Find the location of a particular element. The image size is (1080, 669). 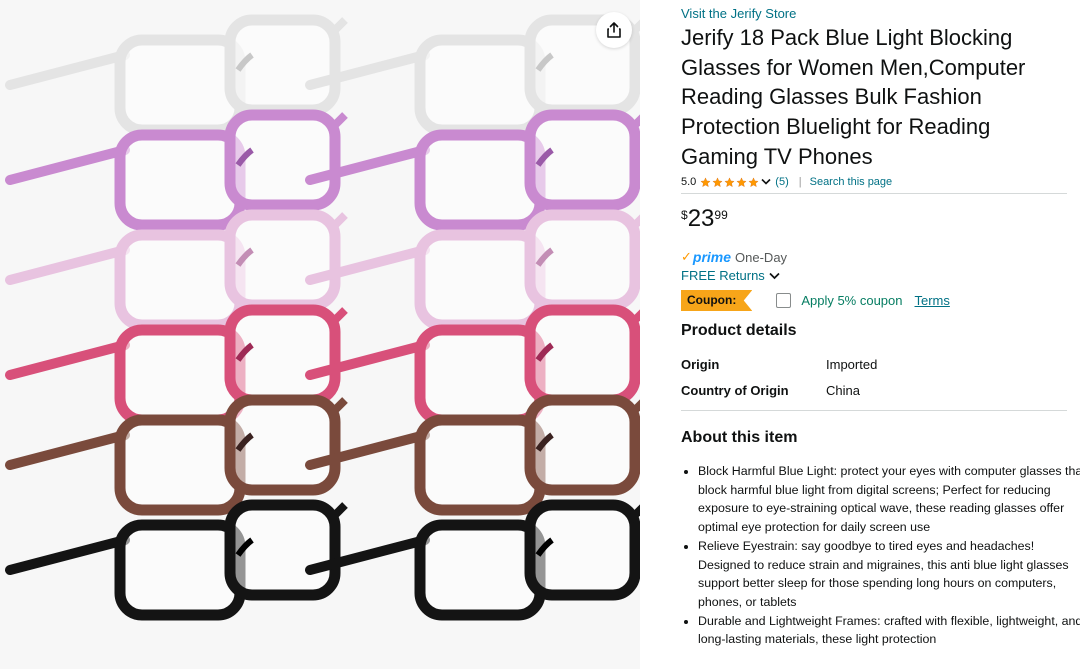

product-details-heading: Product details is located at coordinates (739, 330).